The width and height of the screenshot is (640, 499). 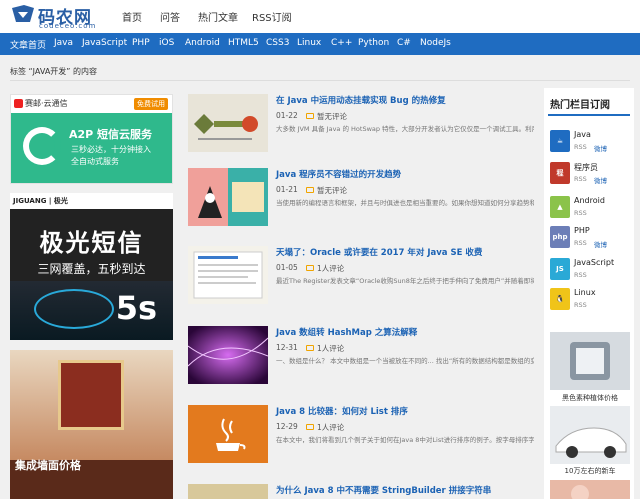 I want to click on topnav-qa: 问答, so click(x=170, y=16).